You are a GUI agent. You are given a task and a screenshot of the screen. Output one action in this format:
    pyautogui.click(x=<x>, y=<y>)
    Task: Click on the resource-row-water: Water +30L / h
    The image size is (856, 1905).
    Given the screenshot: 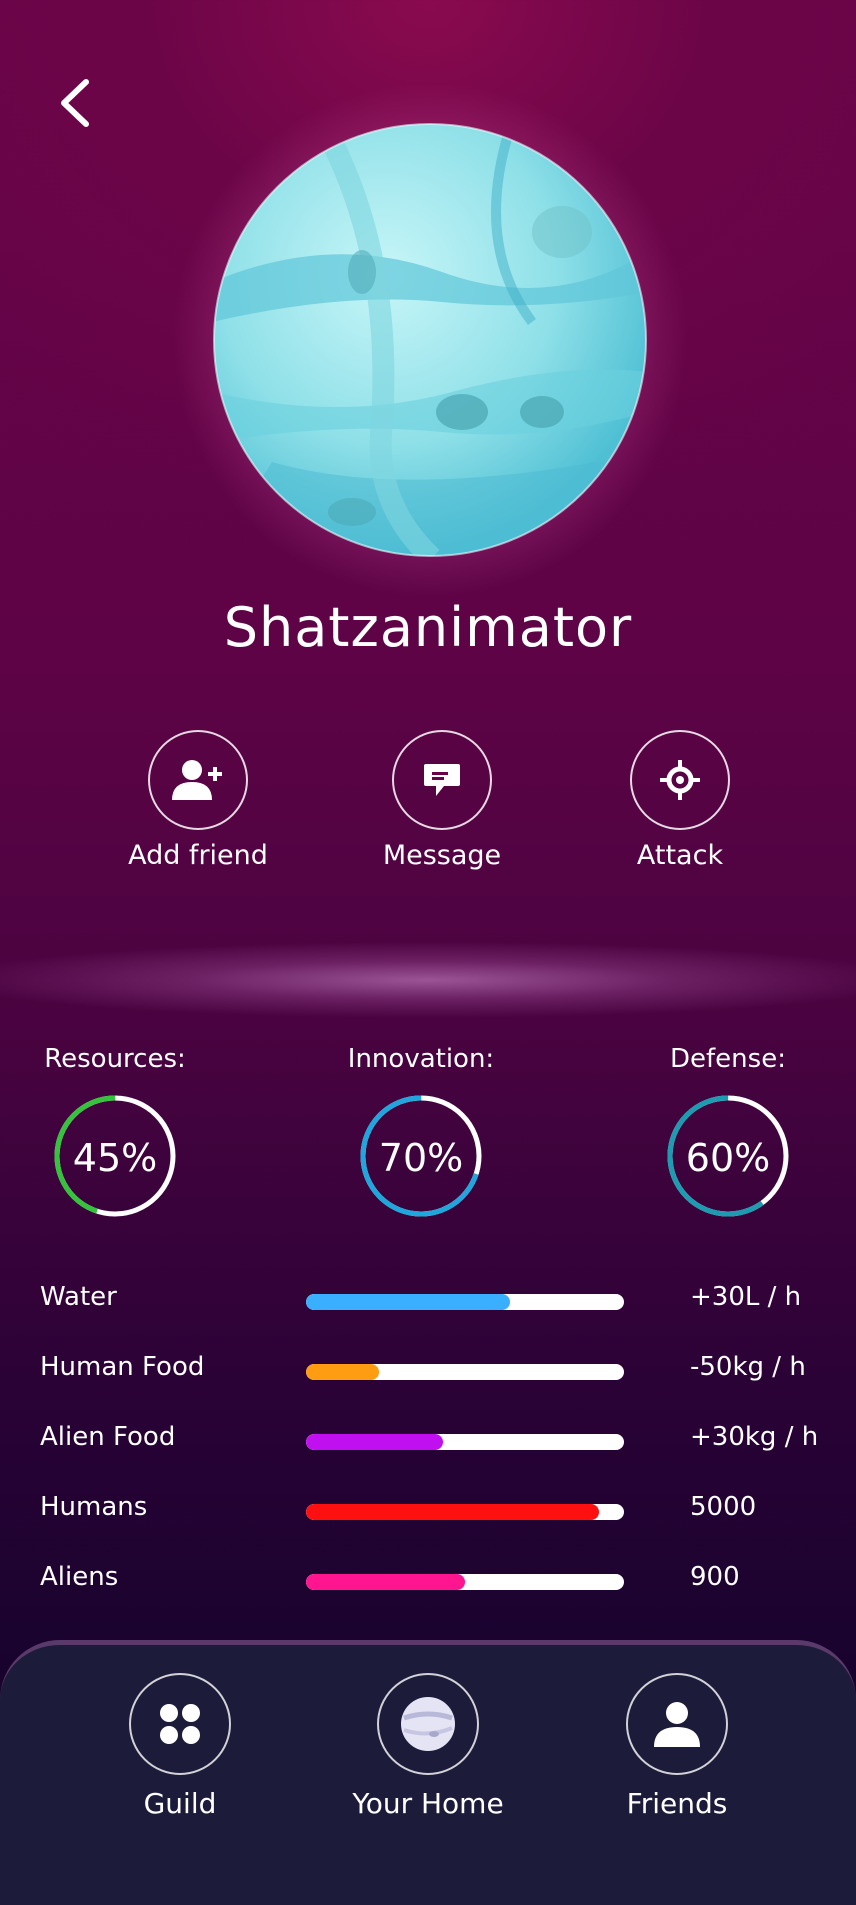 What is the action you would take?
    pyautogui.click(x=440, y=1302)
    